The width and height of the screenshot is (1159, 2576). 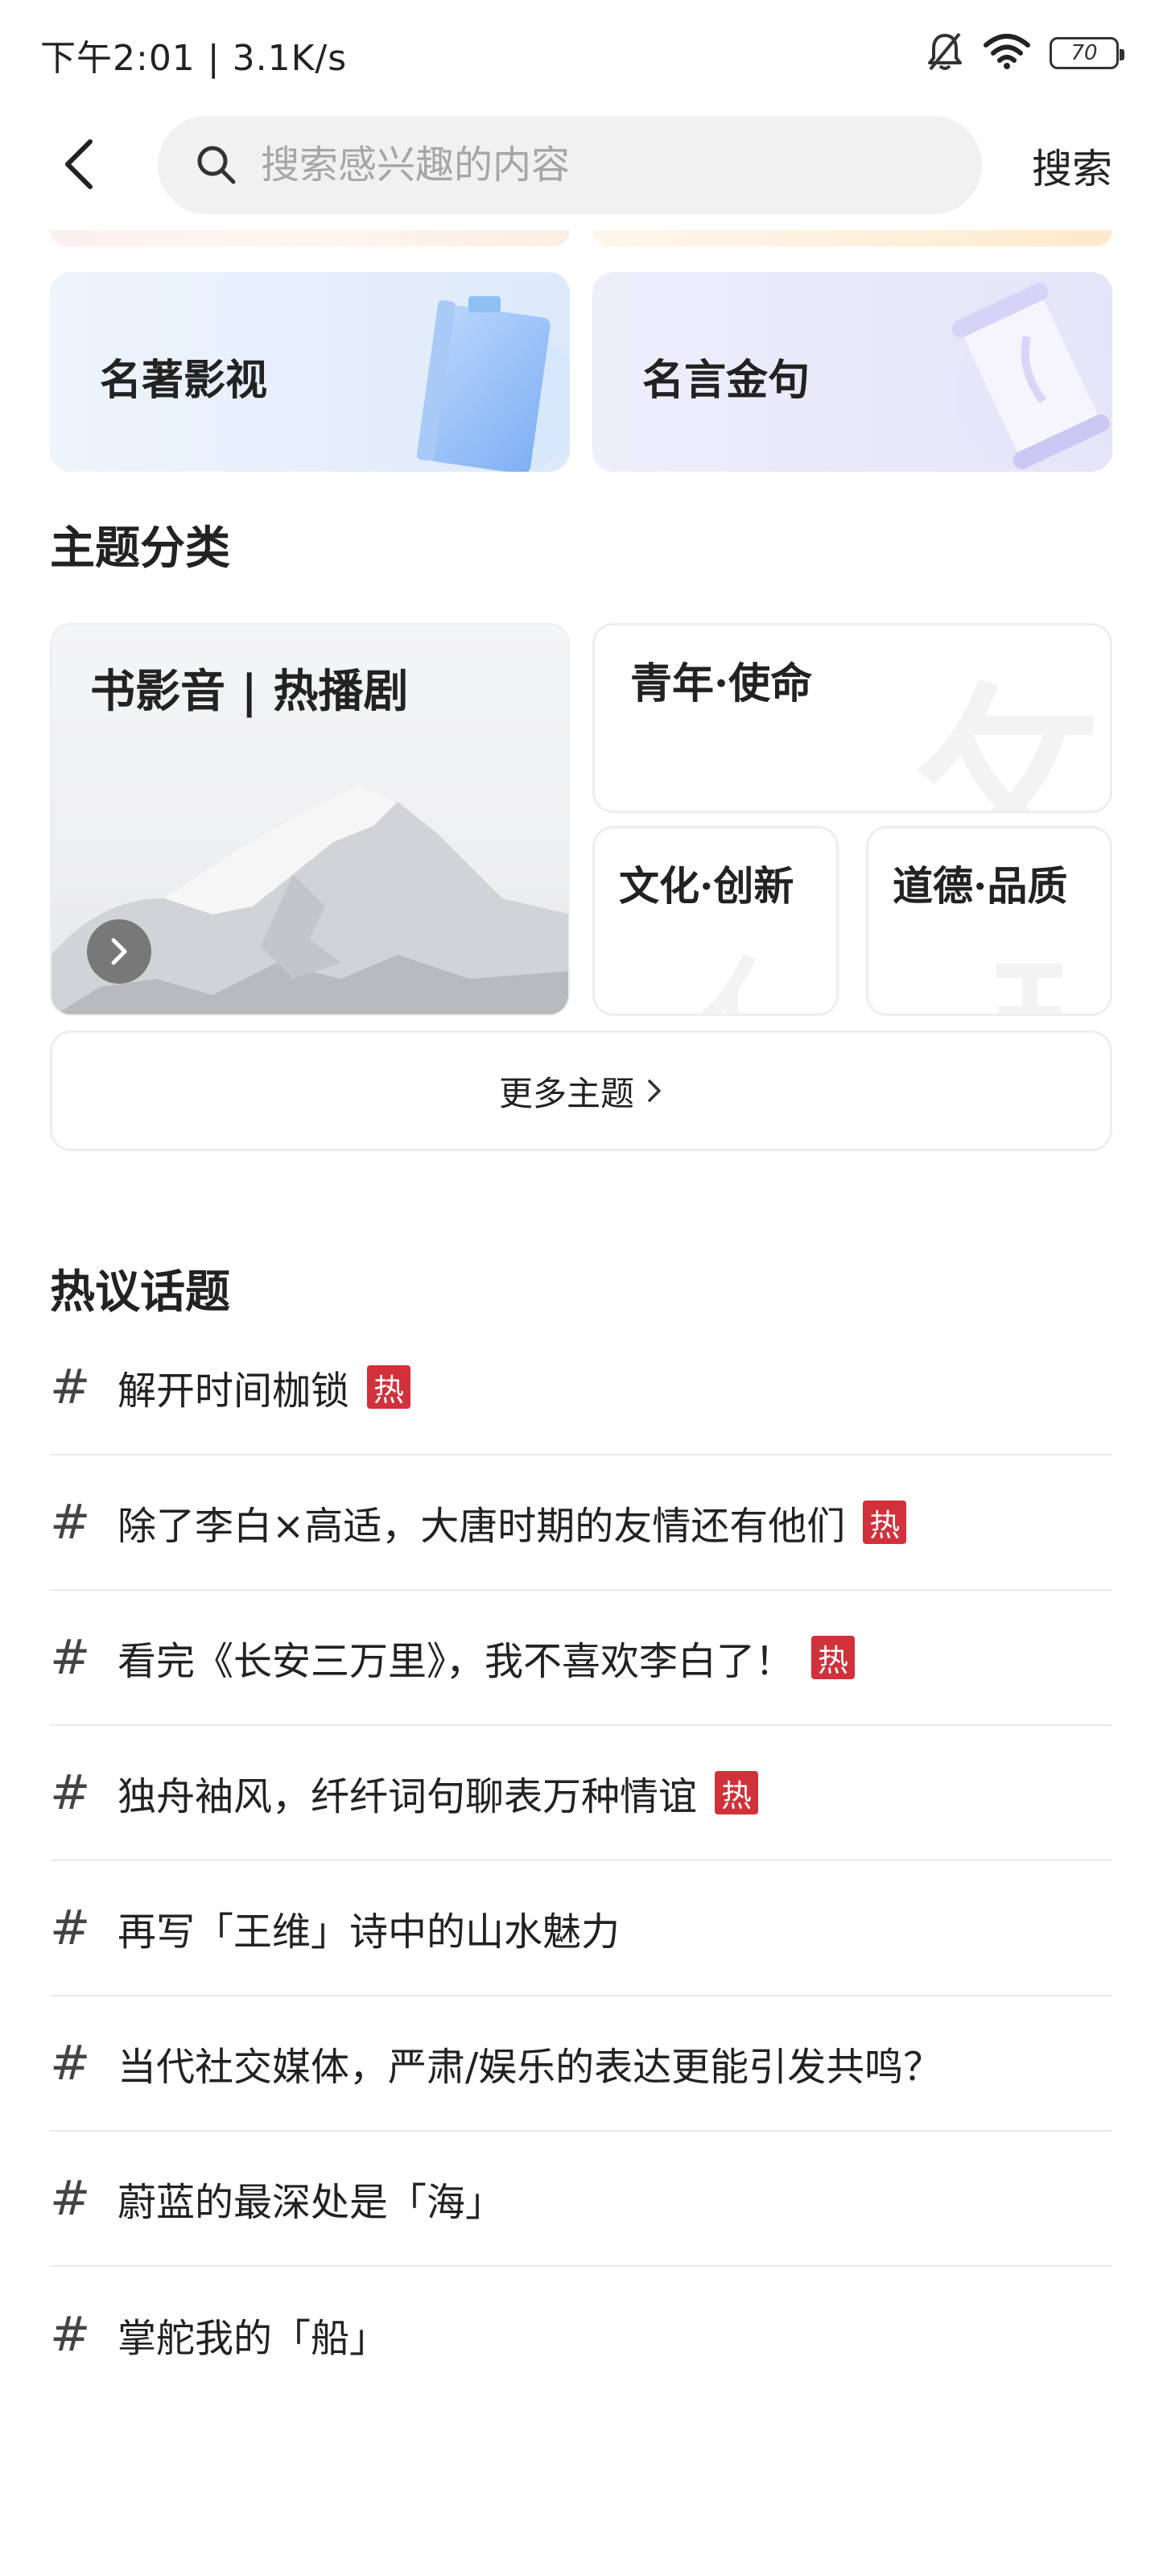 What do you see at coordinates (1087, 53) in the screenshot?
I see `battery-icon: 70` at bounding box center [1087, 53].